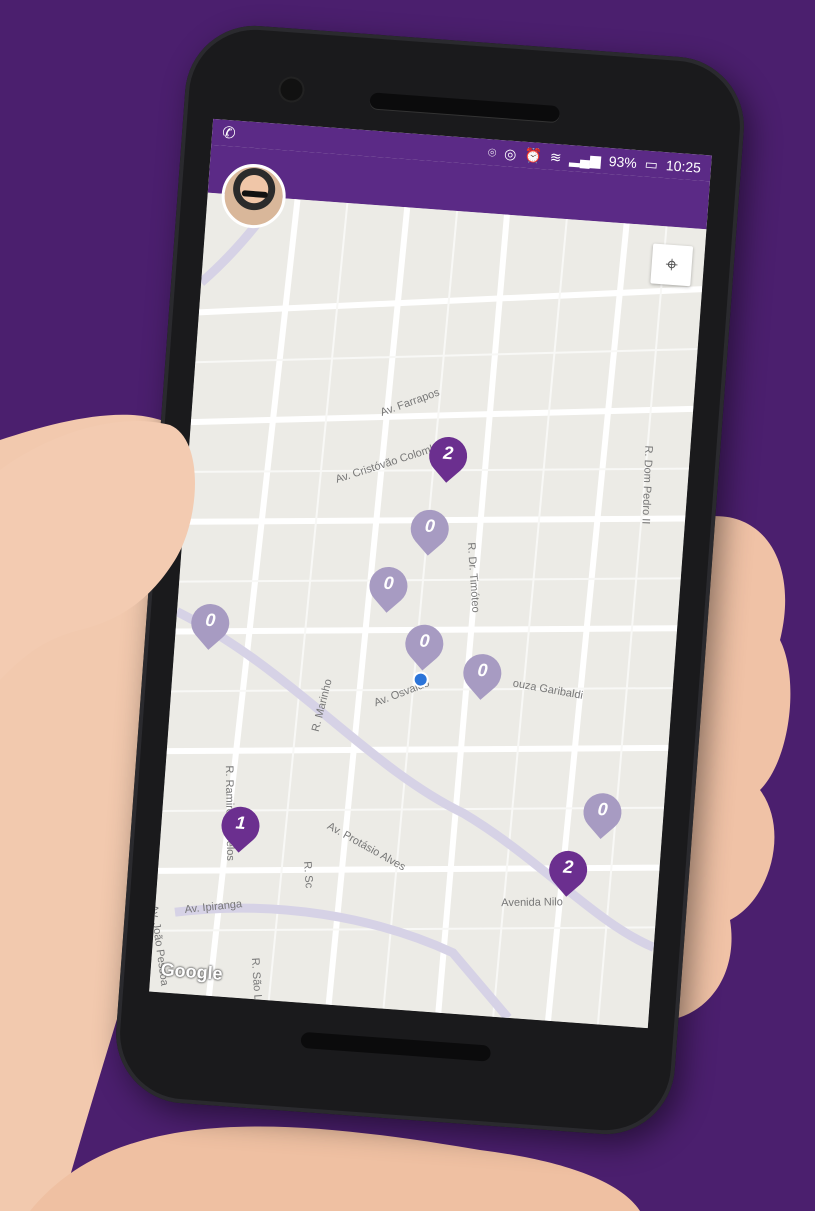  Describe the element at coordinates (623, 162) in the screenshot. I see `battery-percent: 93%` at that location.